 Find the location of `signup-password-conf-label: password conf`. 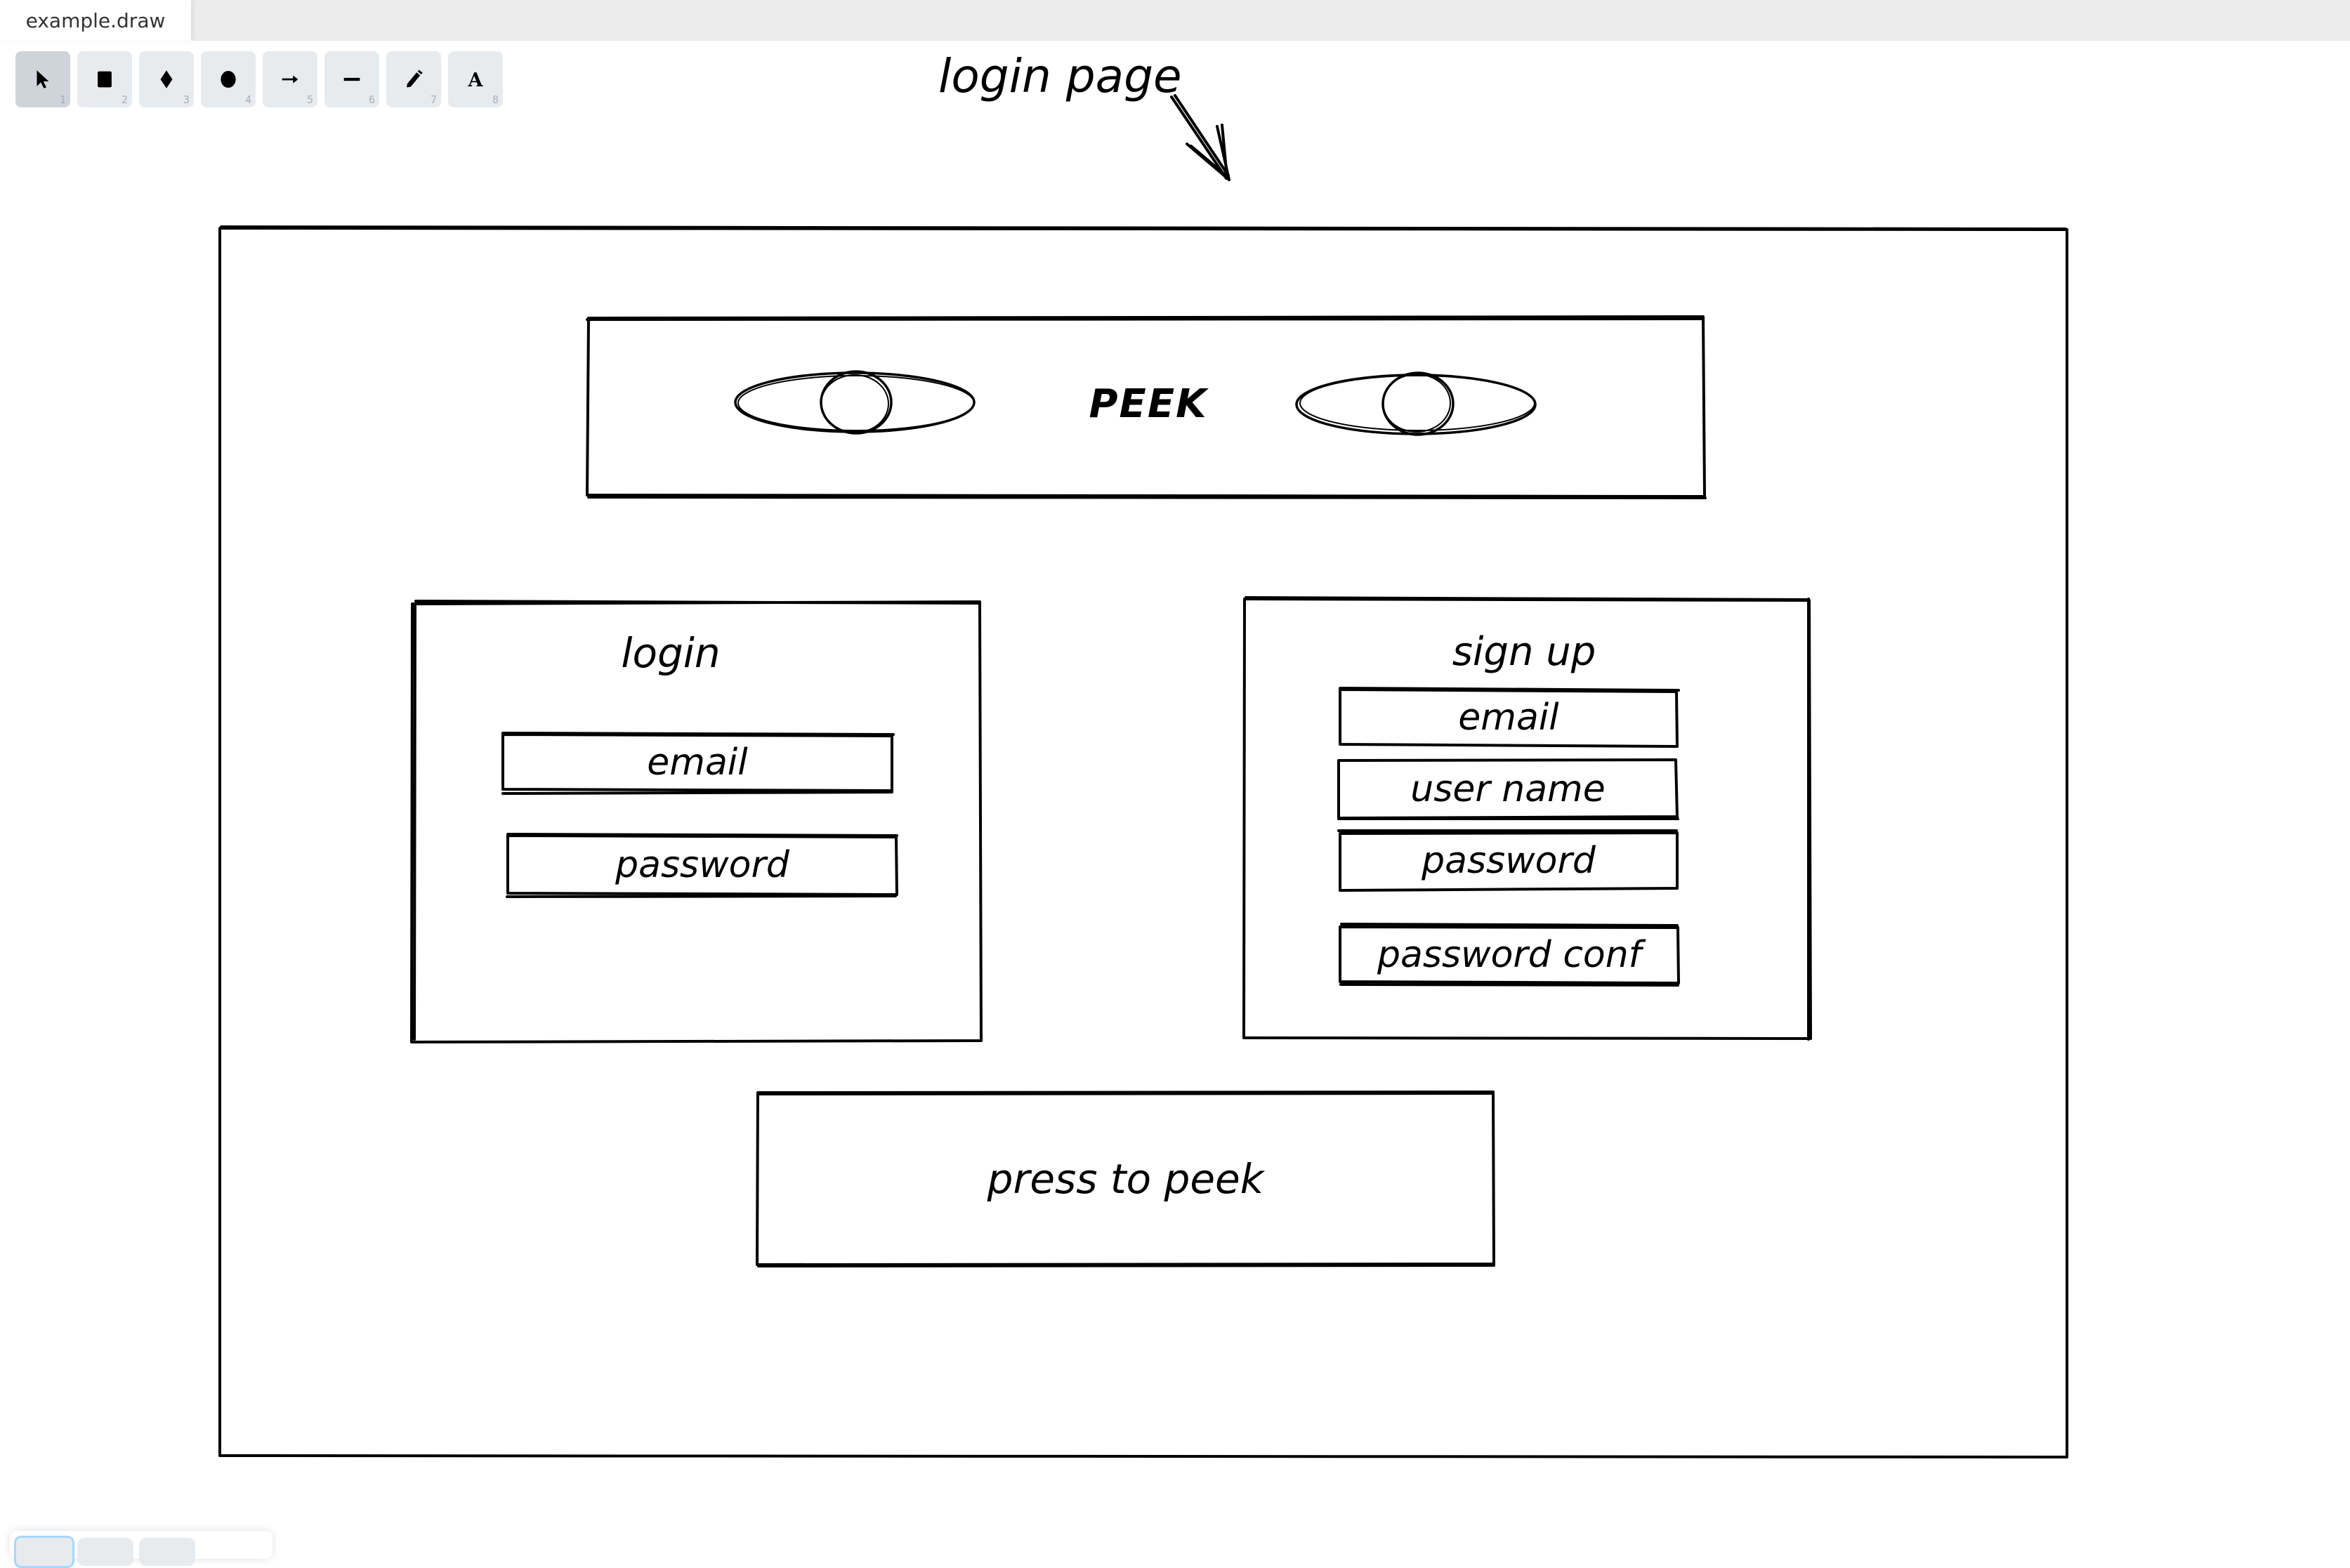

signup-password-conf-label: password conf is located at coordinates (1509, 955).